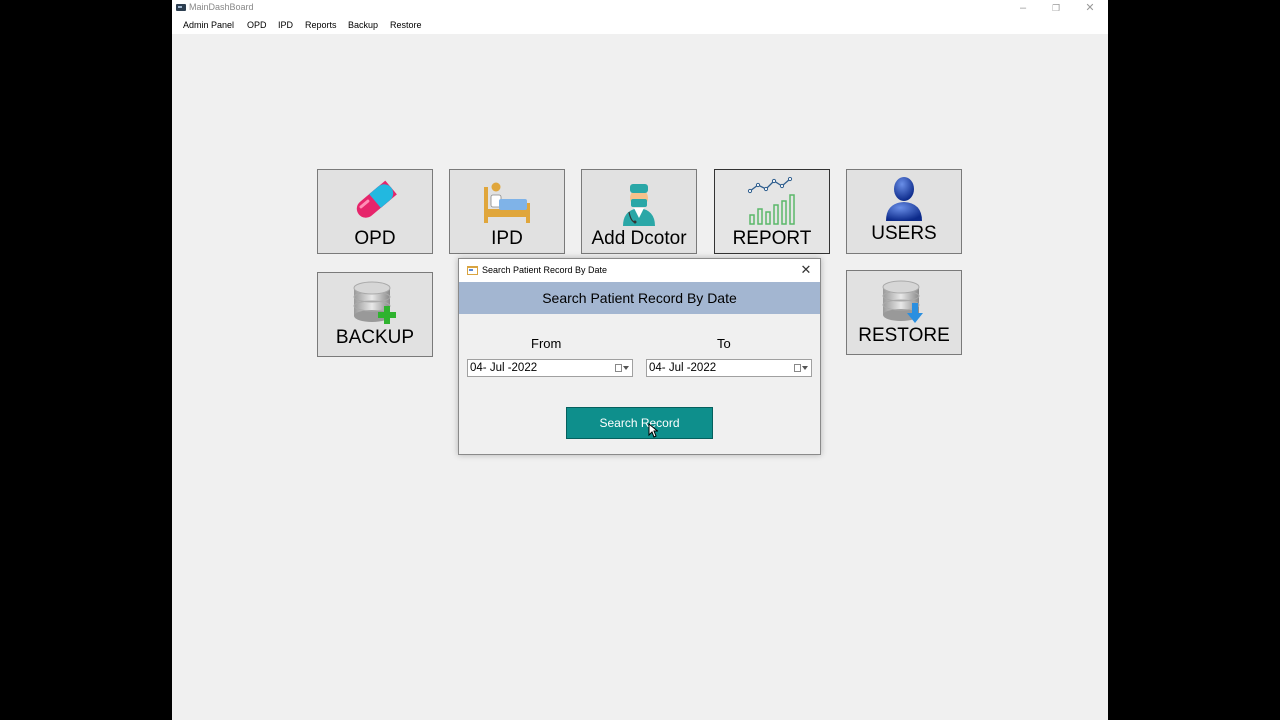 This screenshot has width=1280, height=720. I want to click on backup-tile-button: BACKUP, so click(375, 314).